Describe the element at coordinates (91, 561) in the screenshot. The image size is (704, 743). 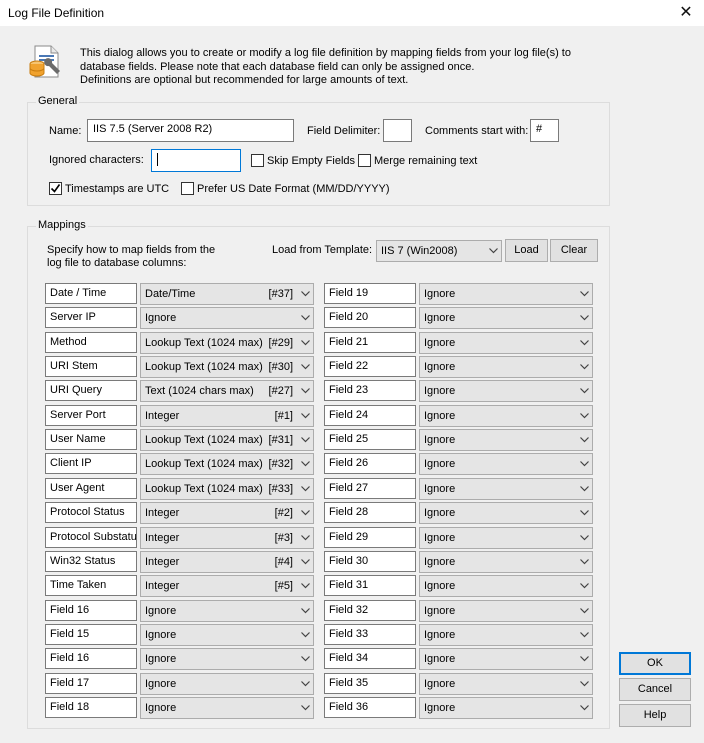
I see `source-field-input: Win32 Status` at that location.